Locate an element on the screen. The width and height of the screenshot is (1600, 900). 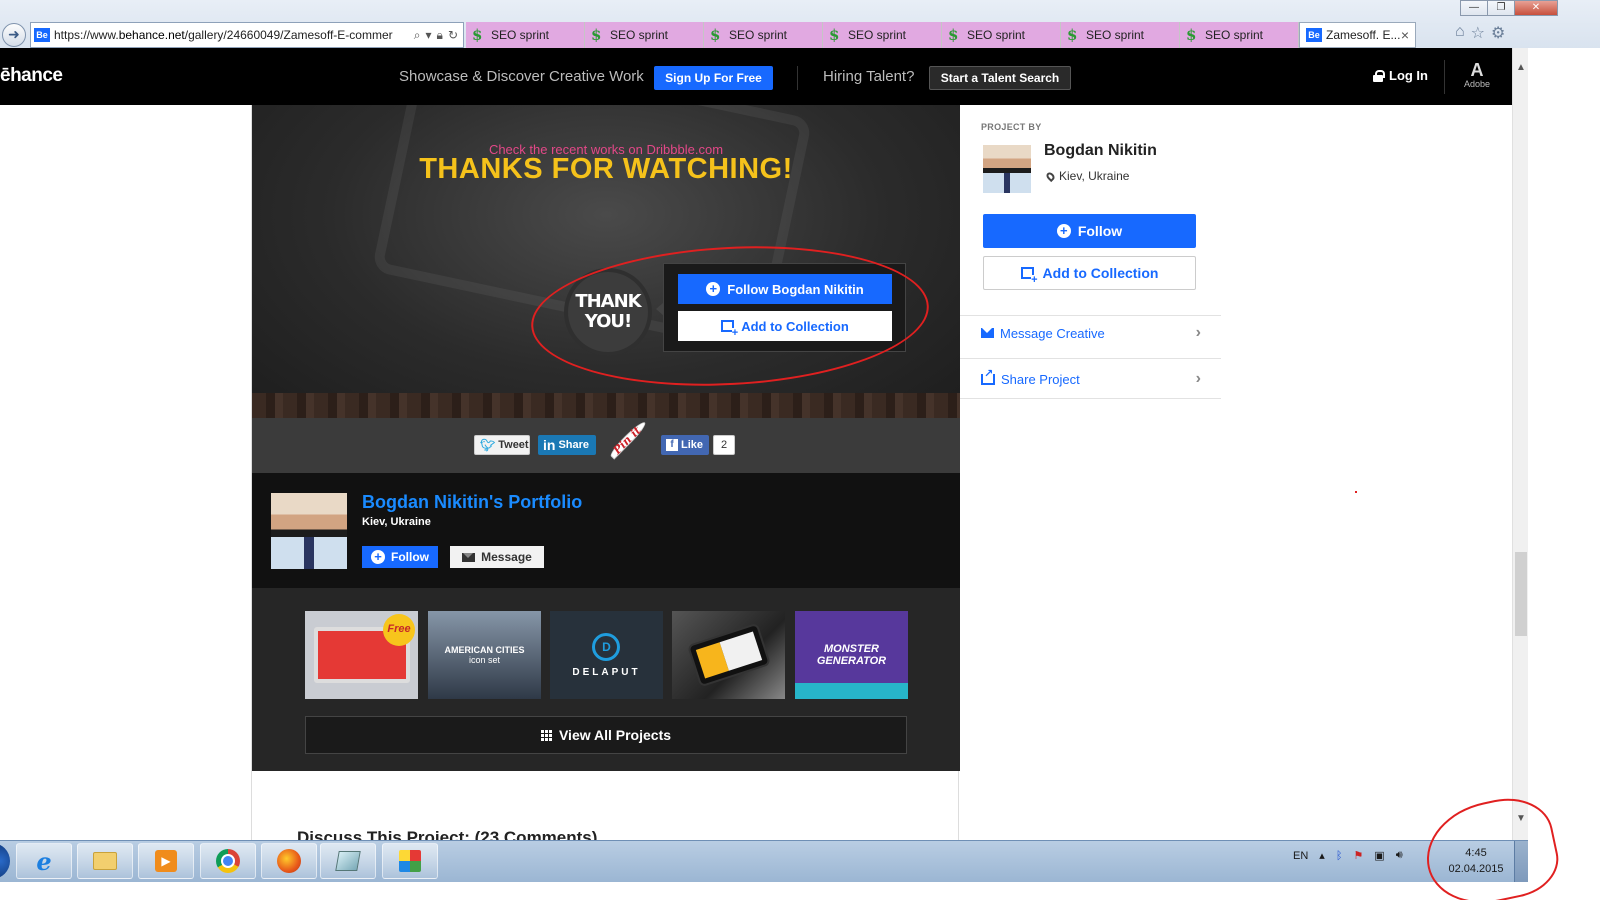
star-icon: ☆ is located at coordinates (1478, 33).